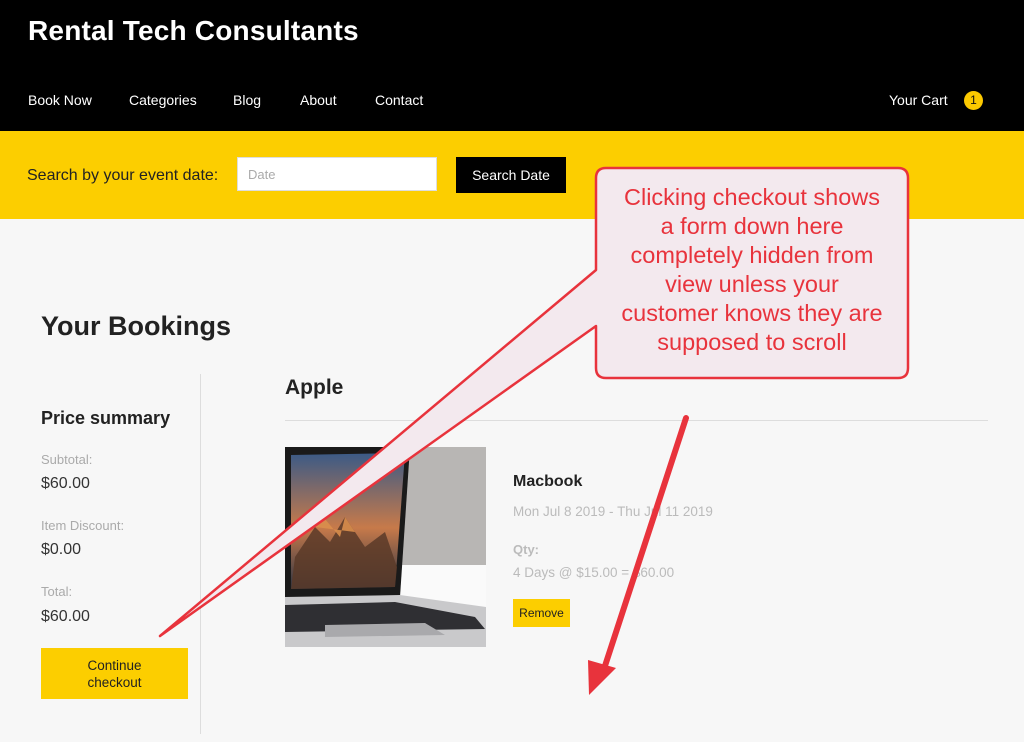 This screenshot has height=742, width=1024. What do you see at coordinates (136, 326) in the screenshot?
I see `page-title: Your Bookings` at bounding box center [136, 326].